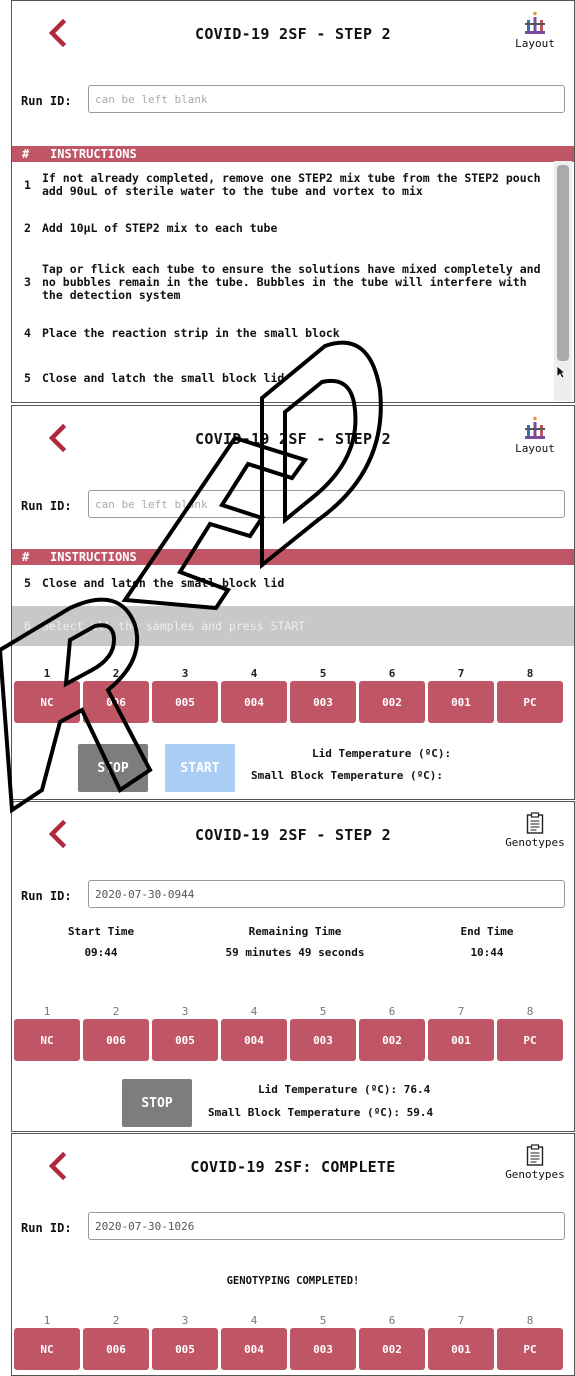 Image resolution: width=575 pixels, height=1376 pixels. I want to click on tube-strip: NC 006 005 004 003 002 001 PC, so click(293, 1040).